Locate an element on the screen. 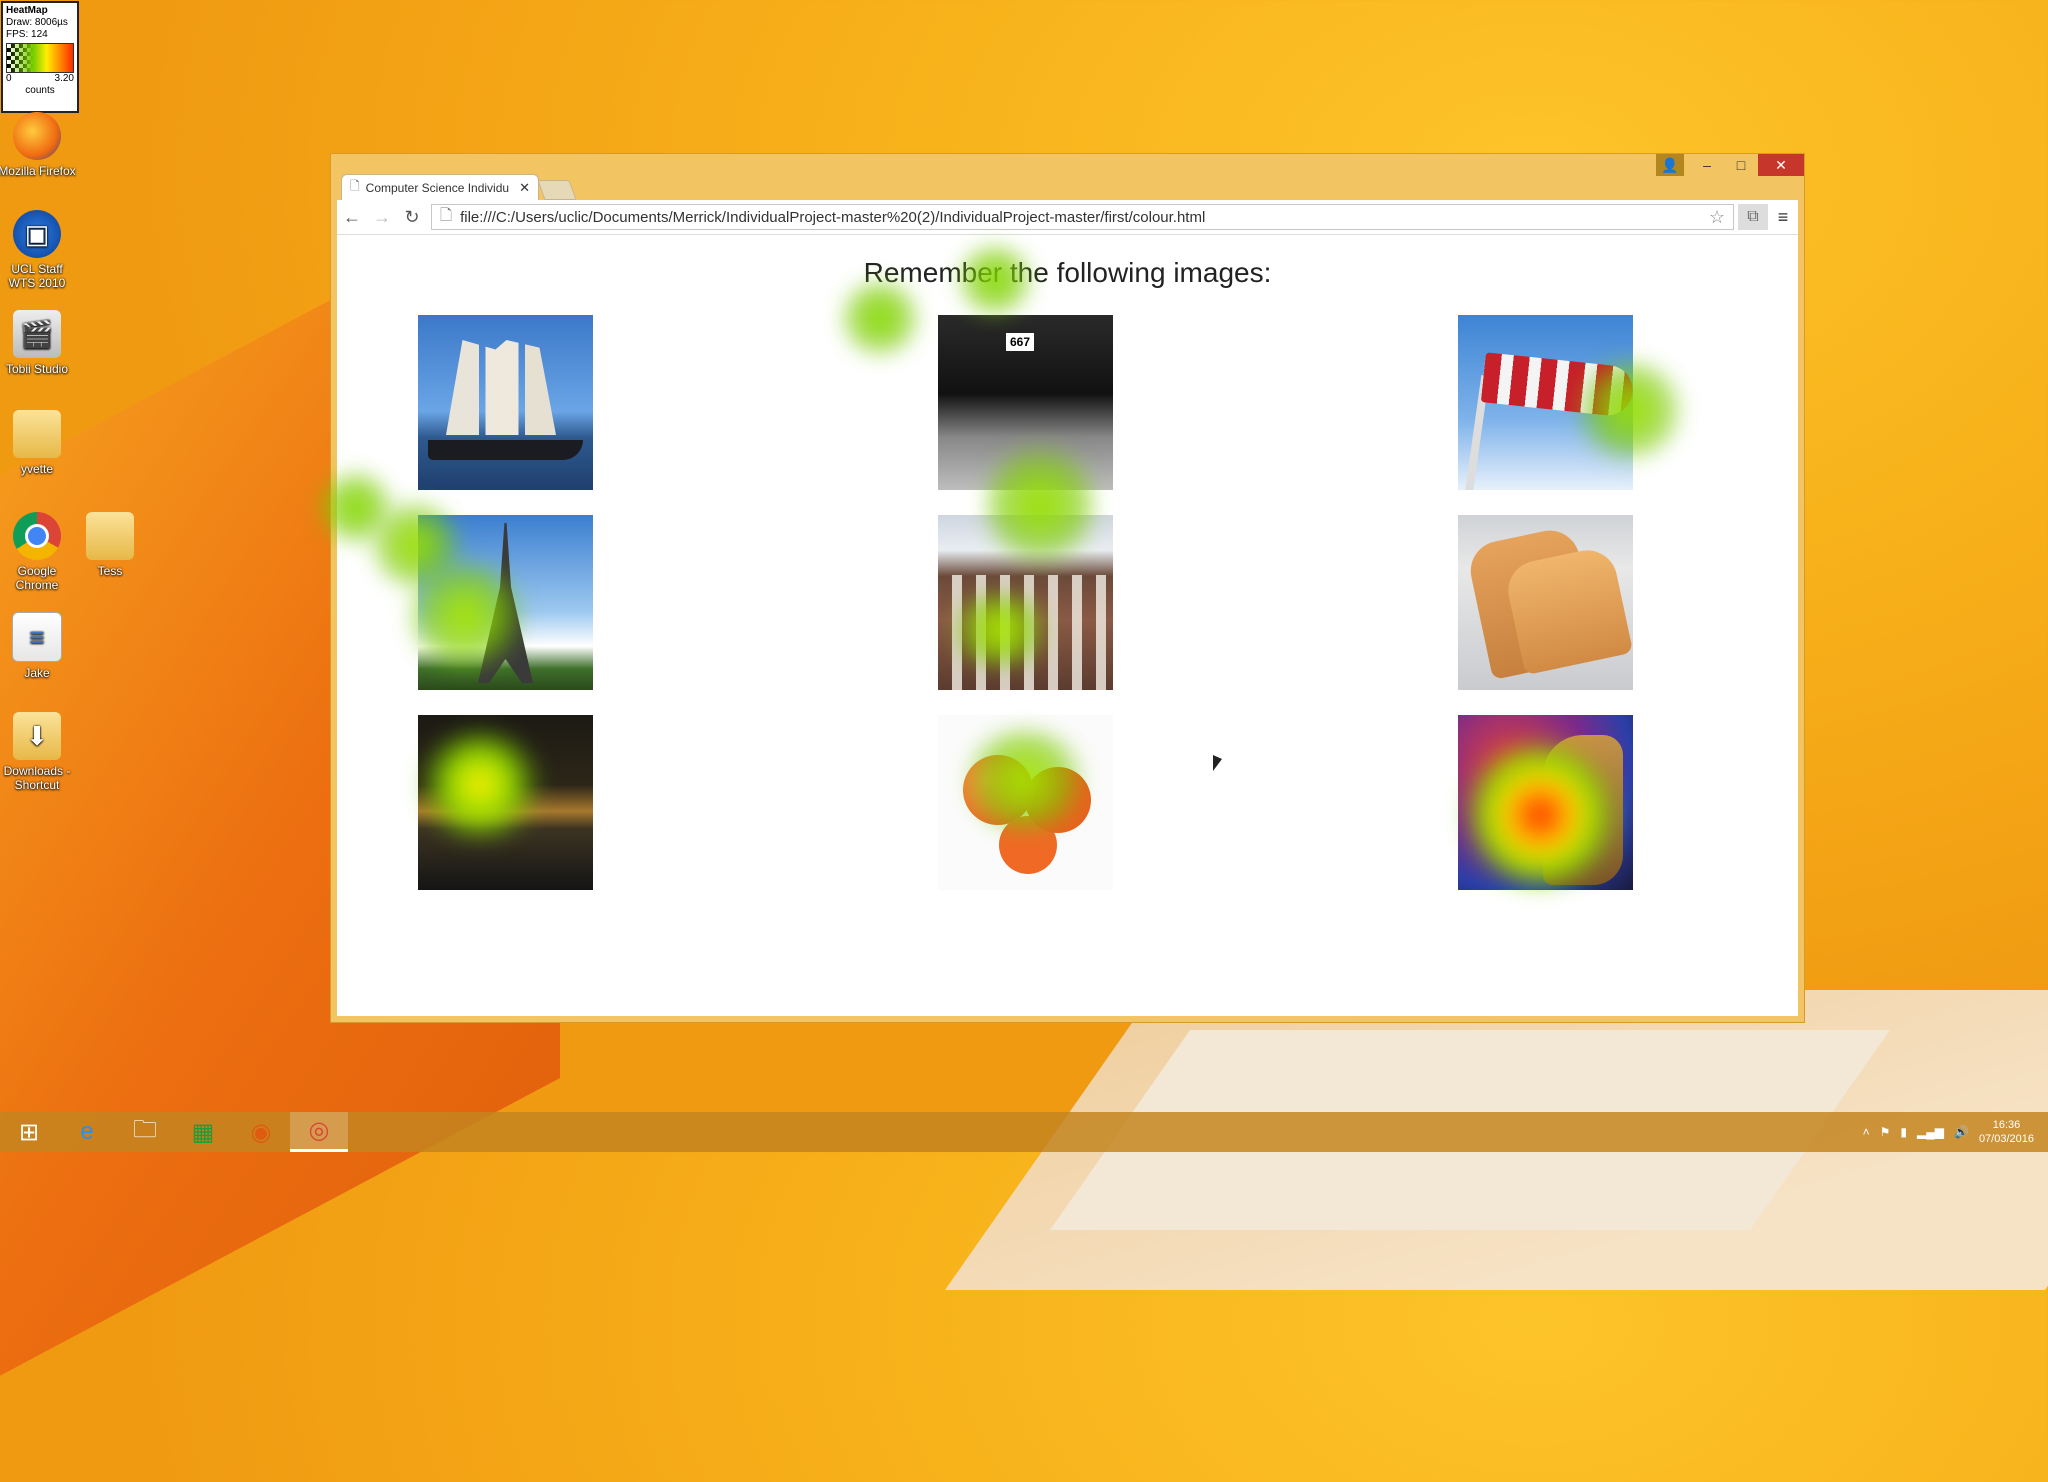 The width and height of the screenshot is (2048, 1482). window-controls: 👤 – □ ✕ is located at coordinates (1730, 165).